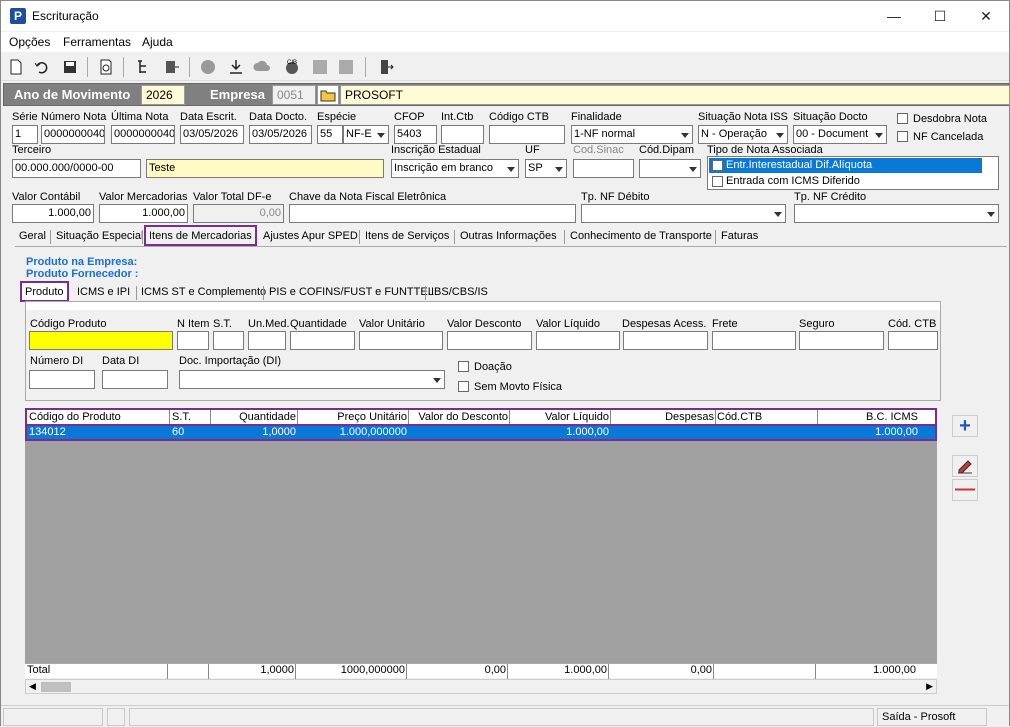 Image resolution: width=1010 pixels, height=727 pixels. I want to click on cod-dipam-select, so click(670, 168).